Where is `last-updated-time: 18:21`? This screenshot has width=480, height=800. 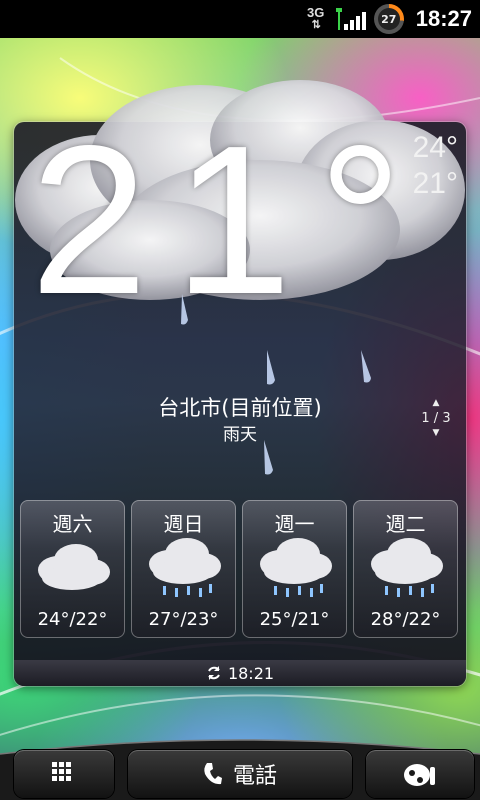 last-updated-time: 18:21 is located at coordinates (251, 673).